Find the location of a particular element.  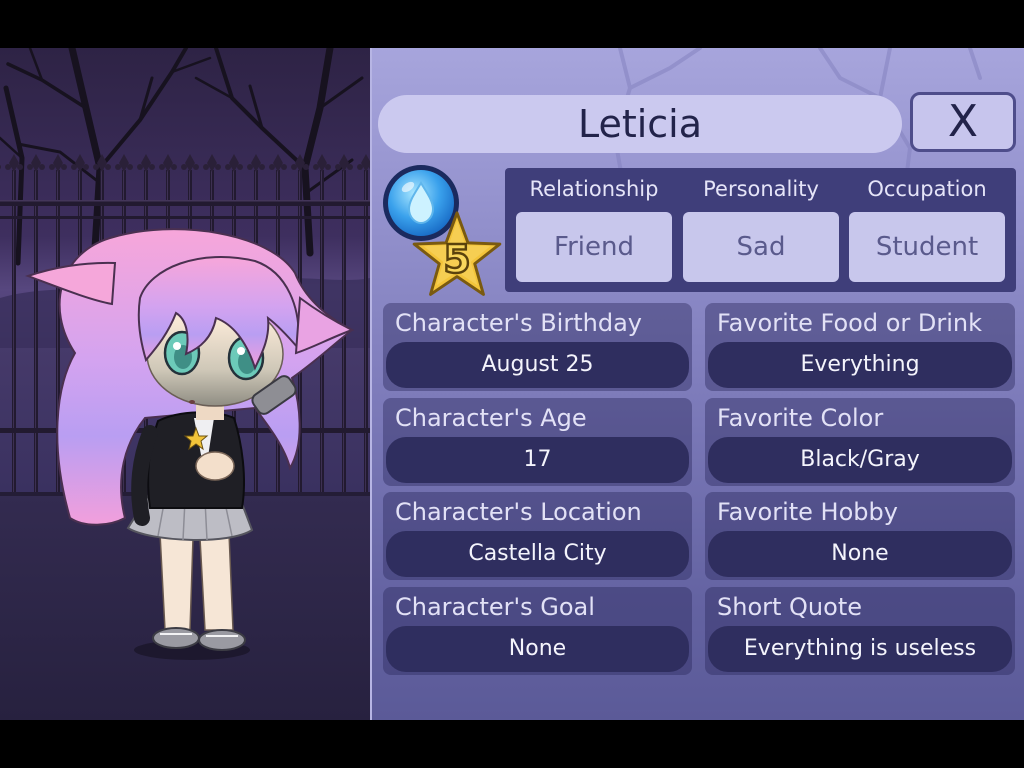

close-button: X is located at coordinates (963, 122).